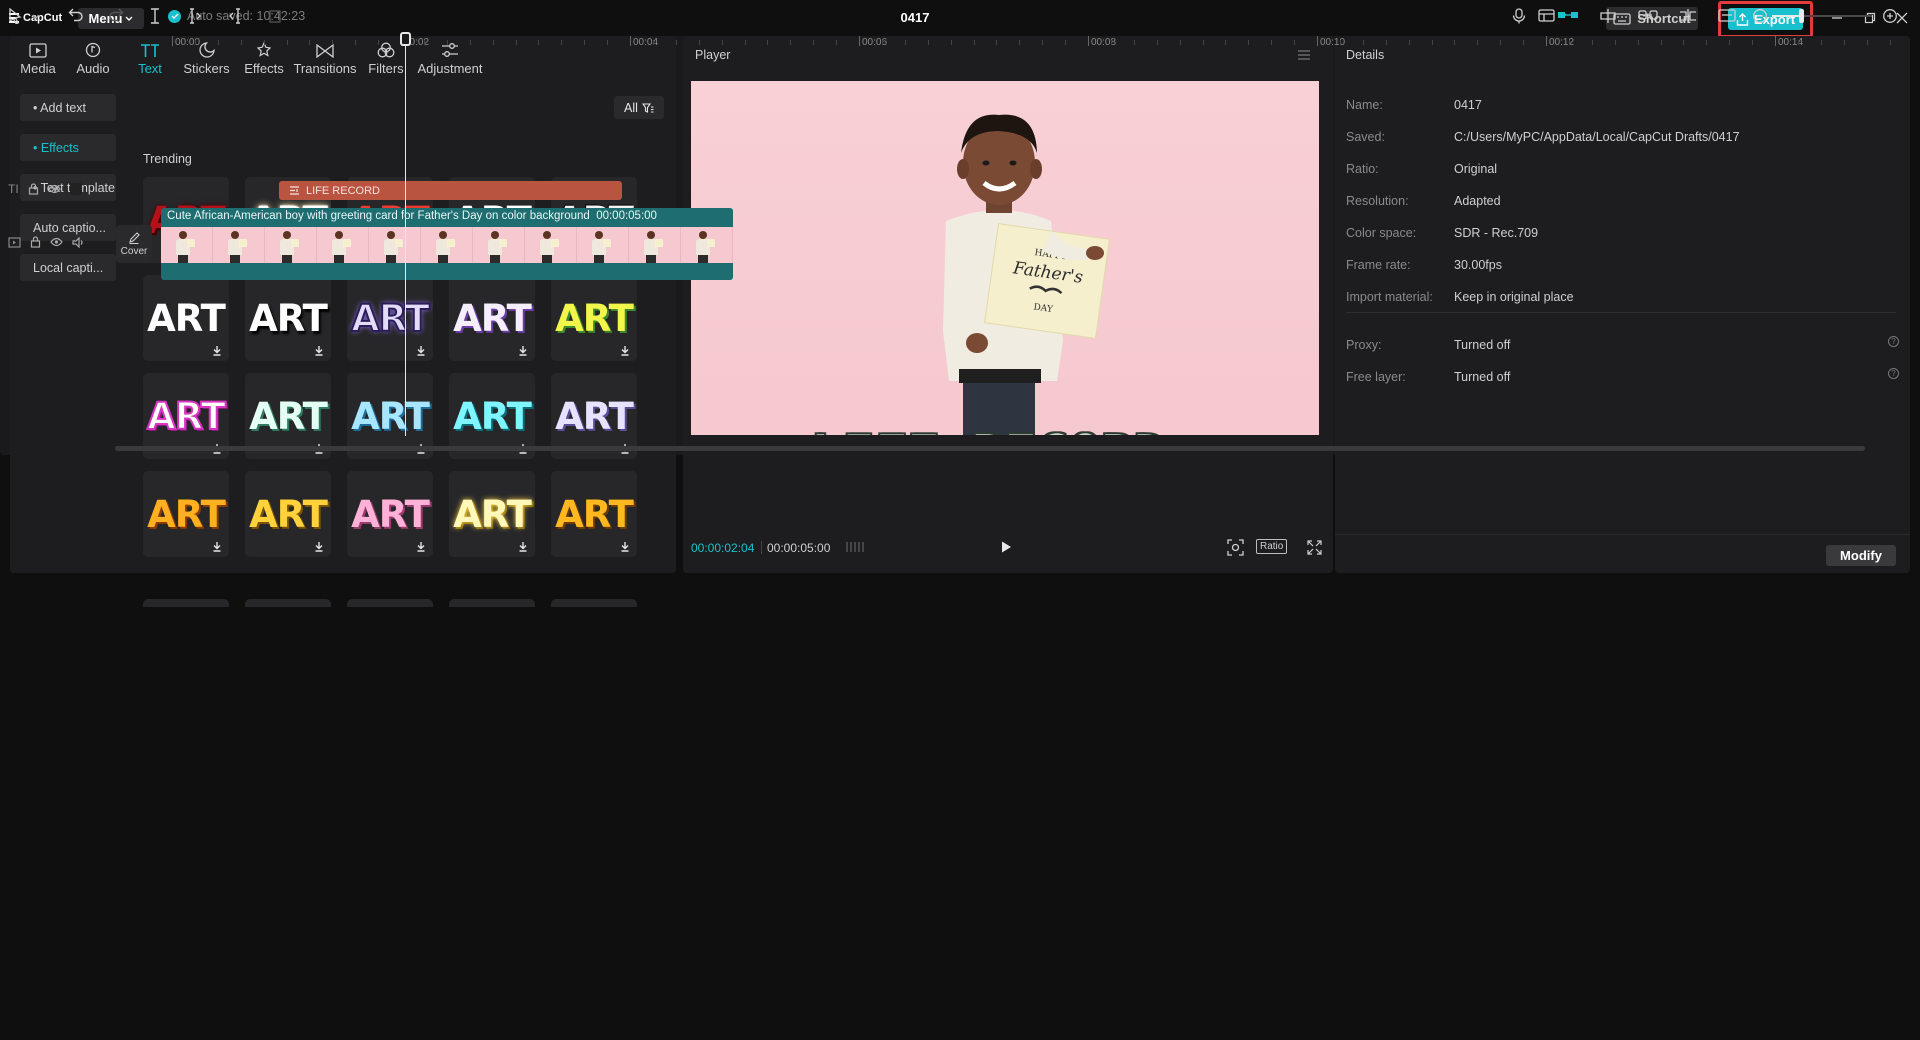 This screenshot has width=1920, height=1040. What do you see at coordinates (76, 15) in the screenshot?
I see `undo-icon` at bounding box center [76, 15].